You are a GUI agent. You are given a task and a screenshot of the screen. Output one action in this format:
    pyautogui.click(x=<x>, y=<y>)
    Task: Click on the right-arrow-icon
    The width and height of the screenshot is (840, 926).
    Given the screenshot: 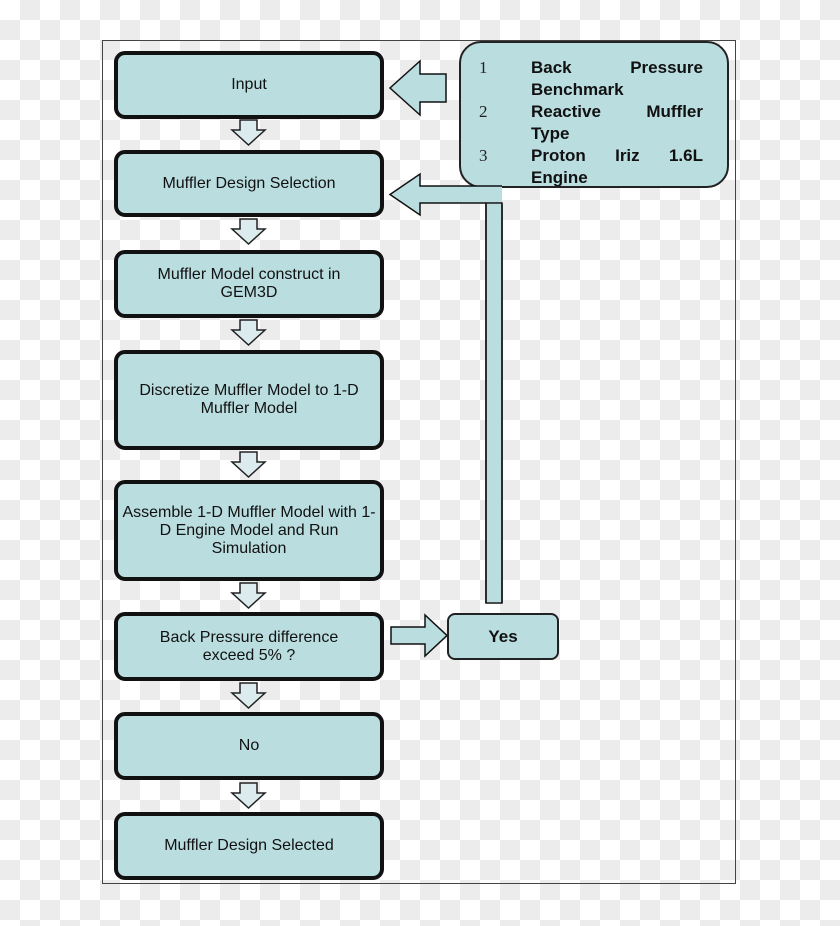 What is the action you would take?
    pyautogui.click(x=419, y=635)
    